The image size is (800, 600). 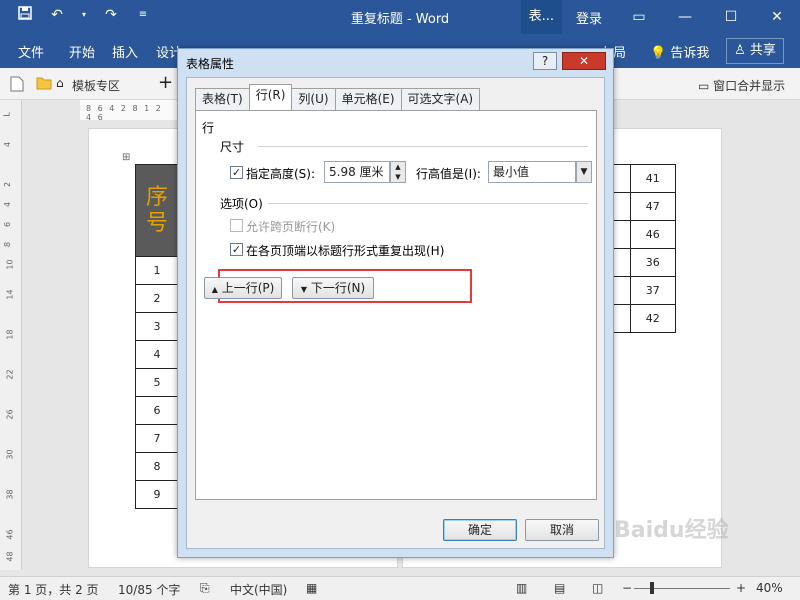 What do you see at coordinates (126, 157) in the screenshot?
I see `table-move-handle-icon: ⊞` at bounding box center [126, 157].